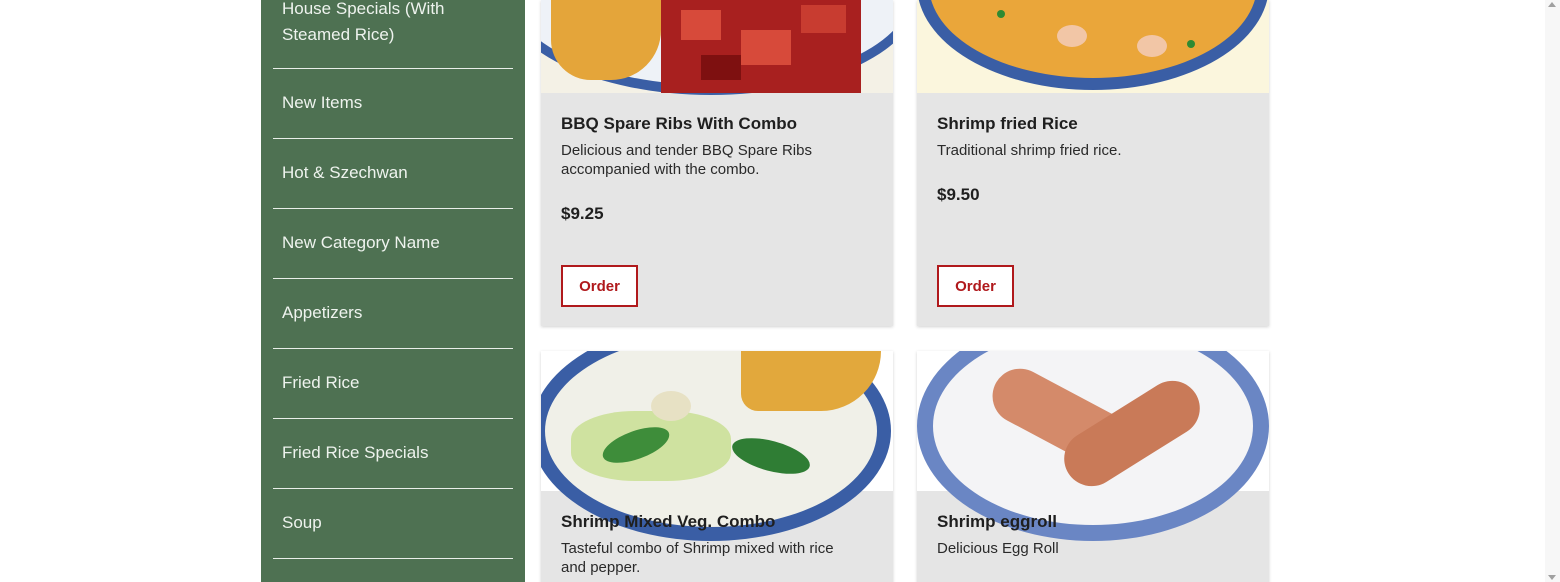 The image size is (1560, 582). Describe the element at coordinates (998, 548) in the screenshot. I see `menu-item-description: Delicious Egg Roll` at that location.